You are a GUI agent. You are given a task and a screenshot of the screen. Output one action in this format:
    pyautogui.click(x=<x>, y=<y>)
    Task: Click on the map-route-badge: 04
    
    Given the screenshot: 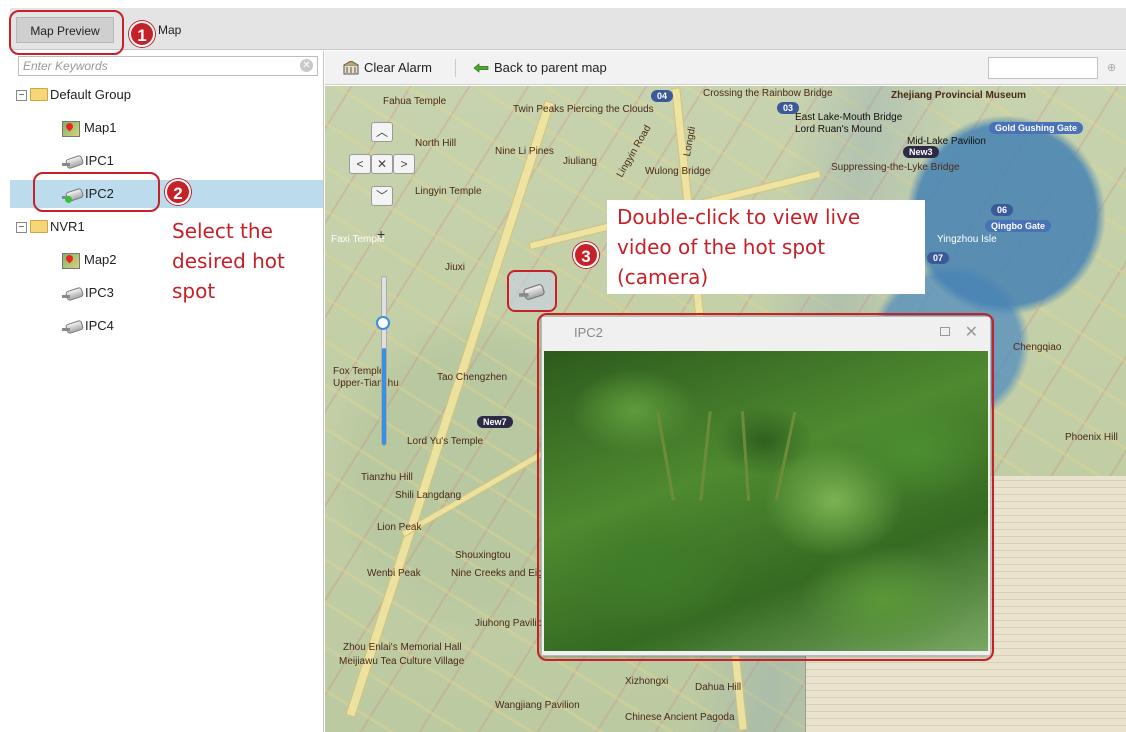 What is the action you would take?
    pyautogui.click(x=662, y=96)
    